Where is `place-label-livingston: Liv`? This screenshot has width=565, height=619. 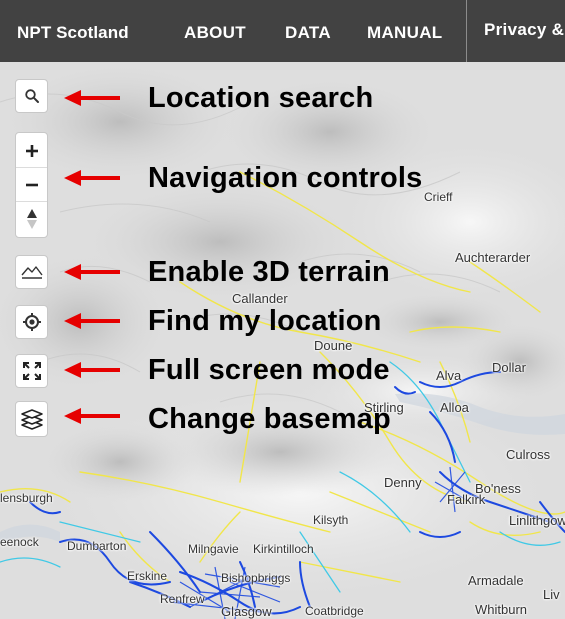 place-label-livingston: Liv is located at coordinates (551, 594).